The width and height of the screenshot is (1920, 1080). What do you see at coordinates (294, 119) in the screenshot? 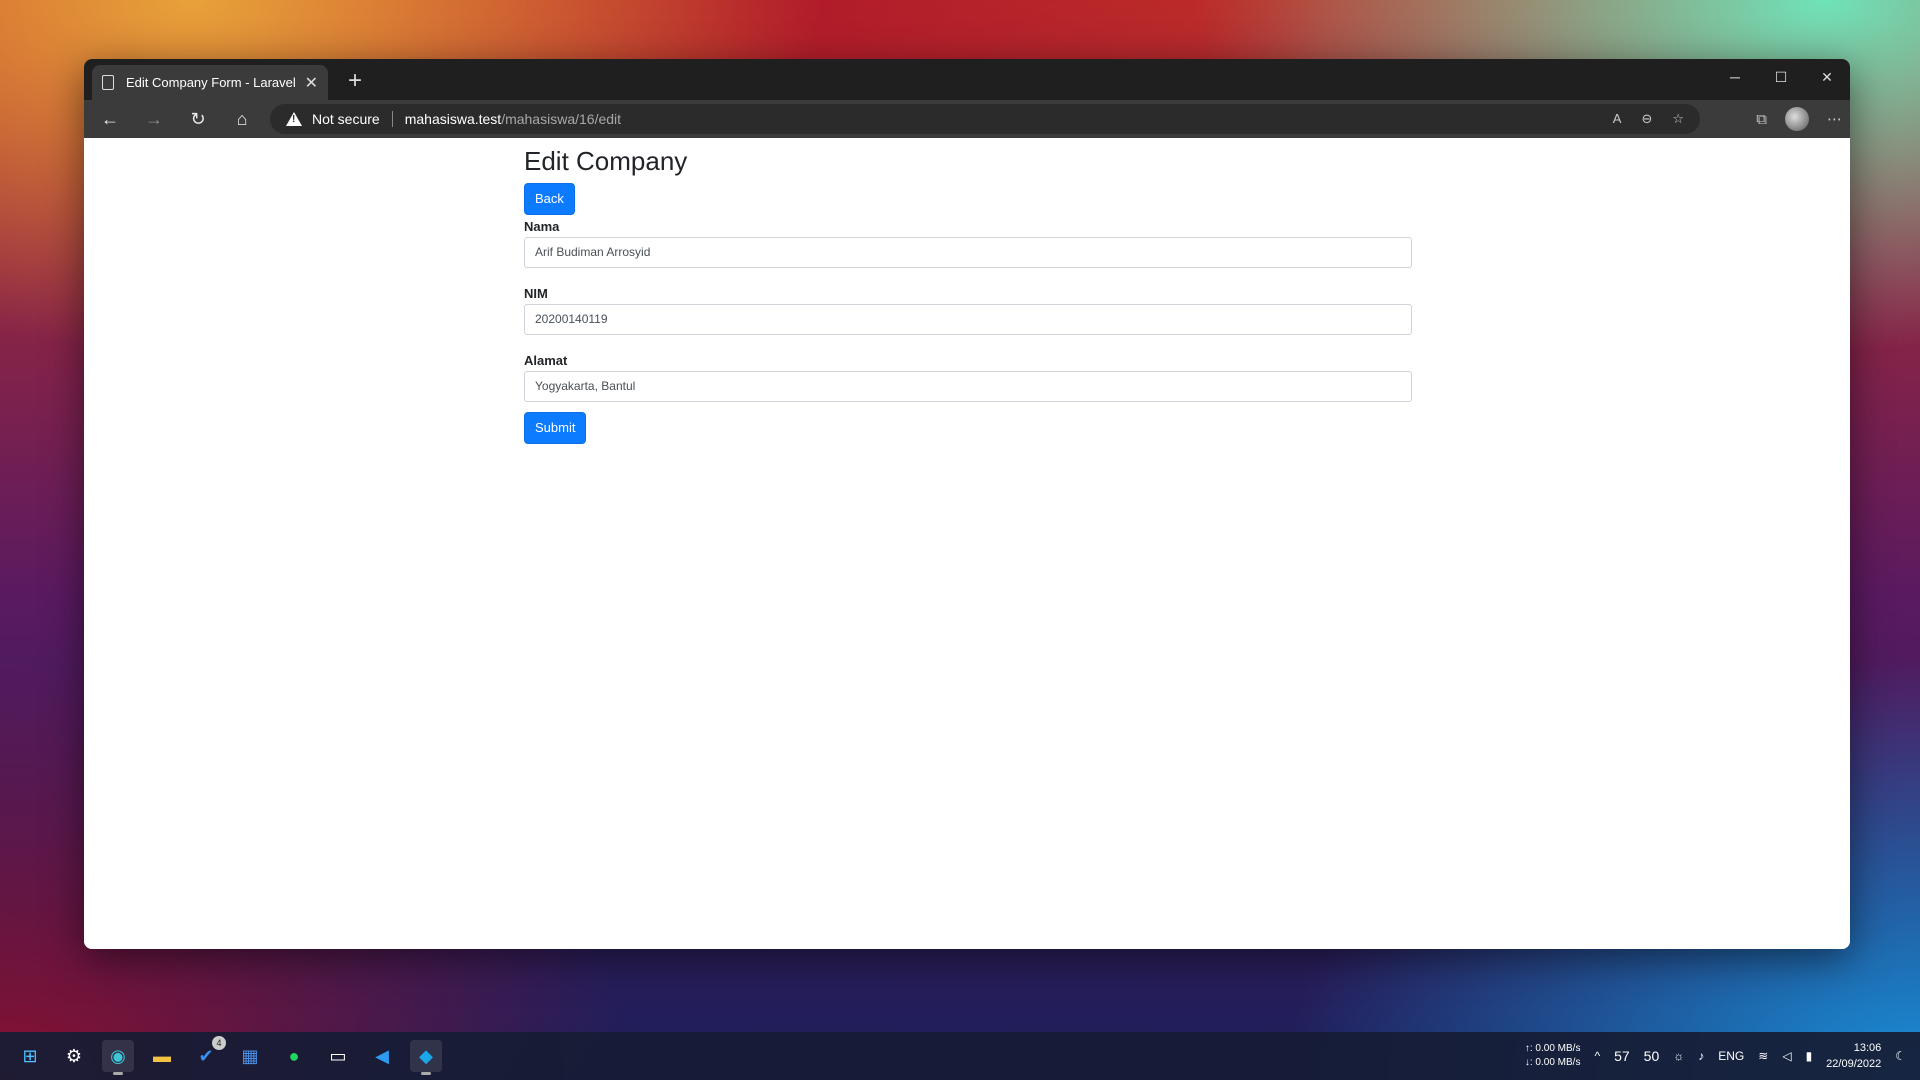
I see `warning-icon` at bounding box center [294, 119].